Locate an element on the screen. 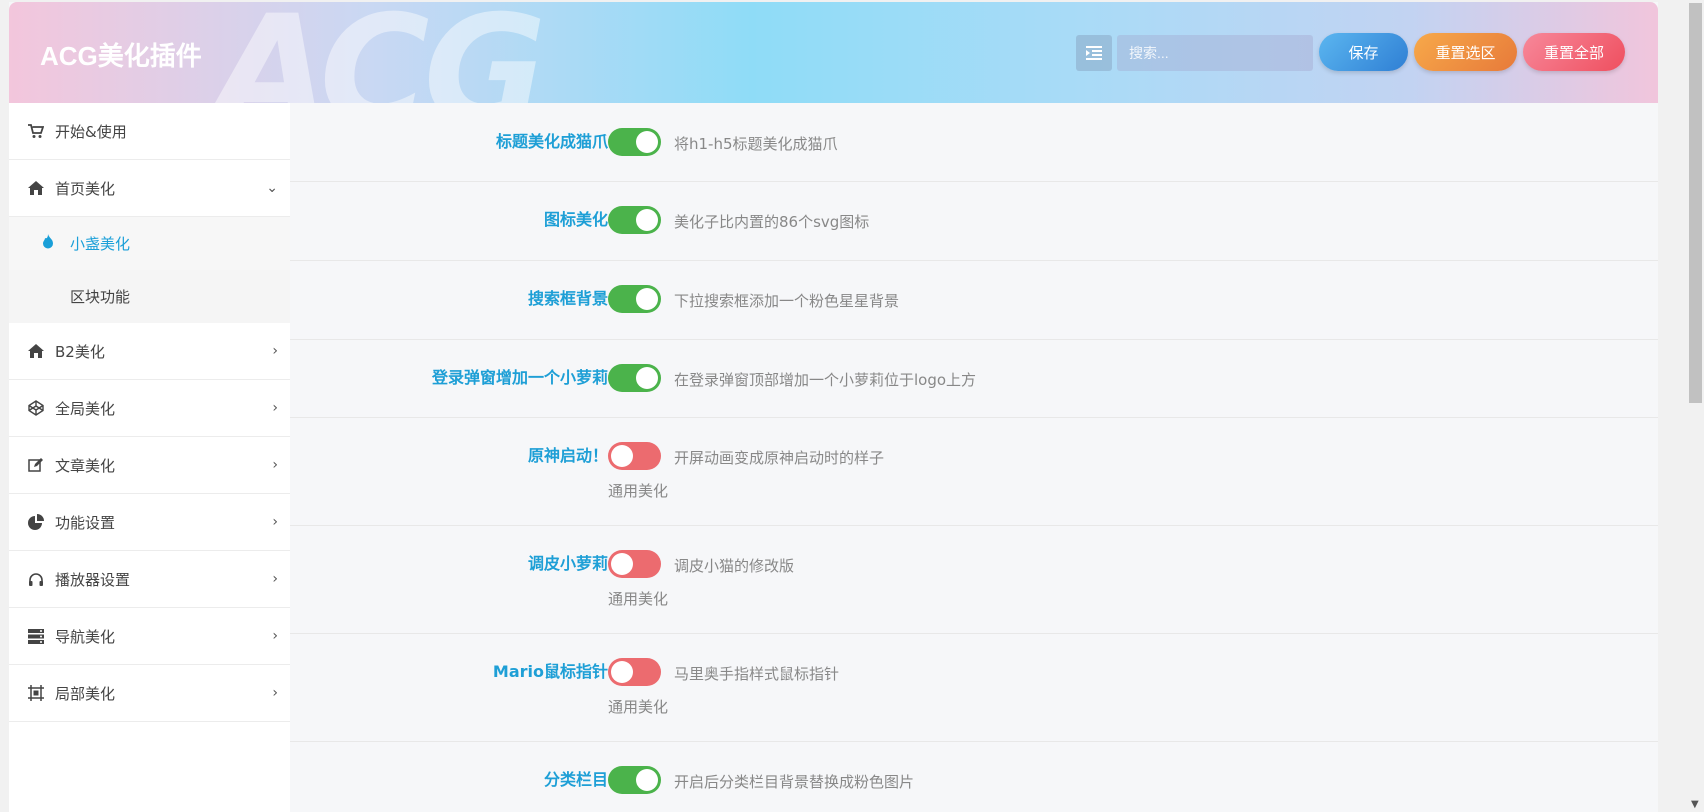  list-indent-icon is located at coordinates (1094, 53).